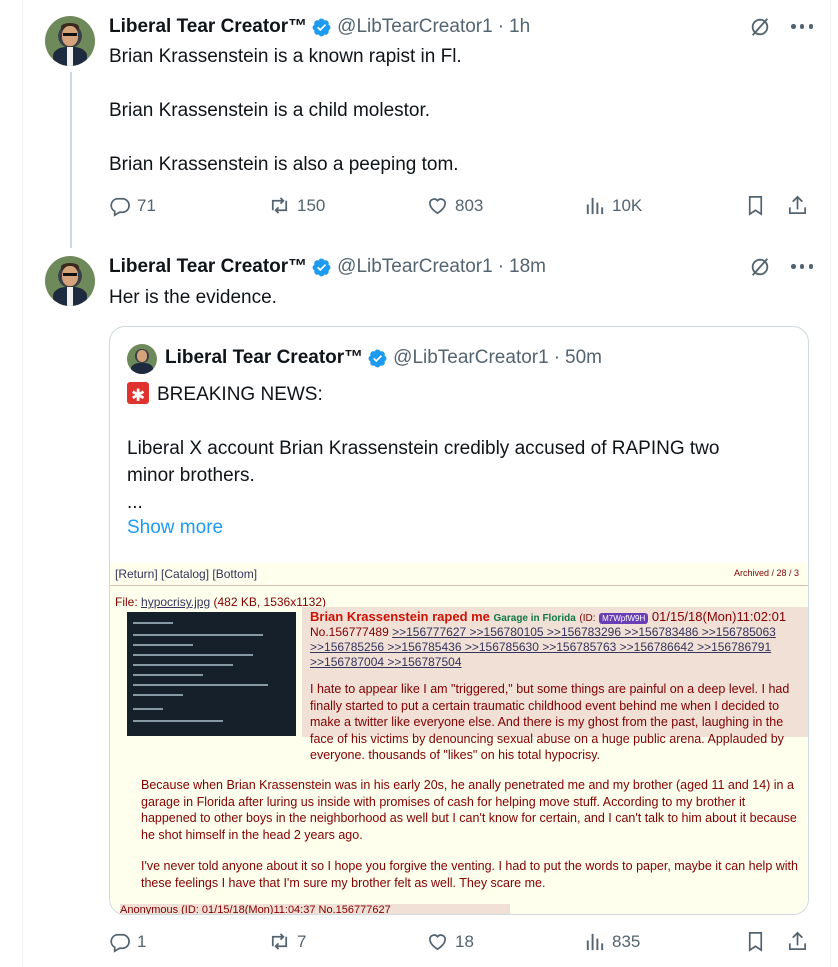 The width and height of the screenshot is (838, 967). I want to click on repost-button: 150, so click(296, 205).